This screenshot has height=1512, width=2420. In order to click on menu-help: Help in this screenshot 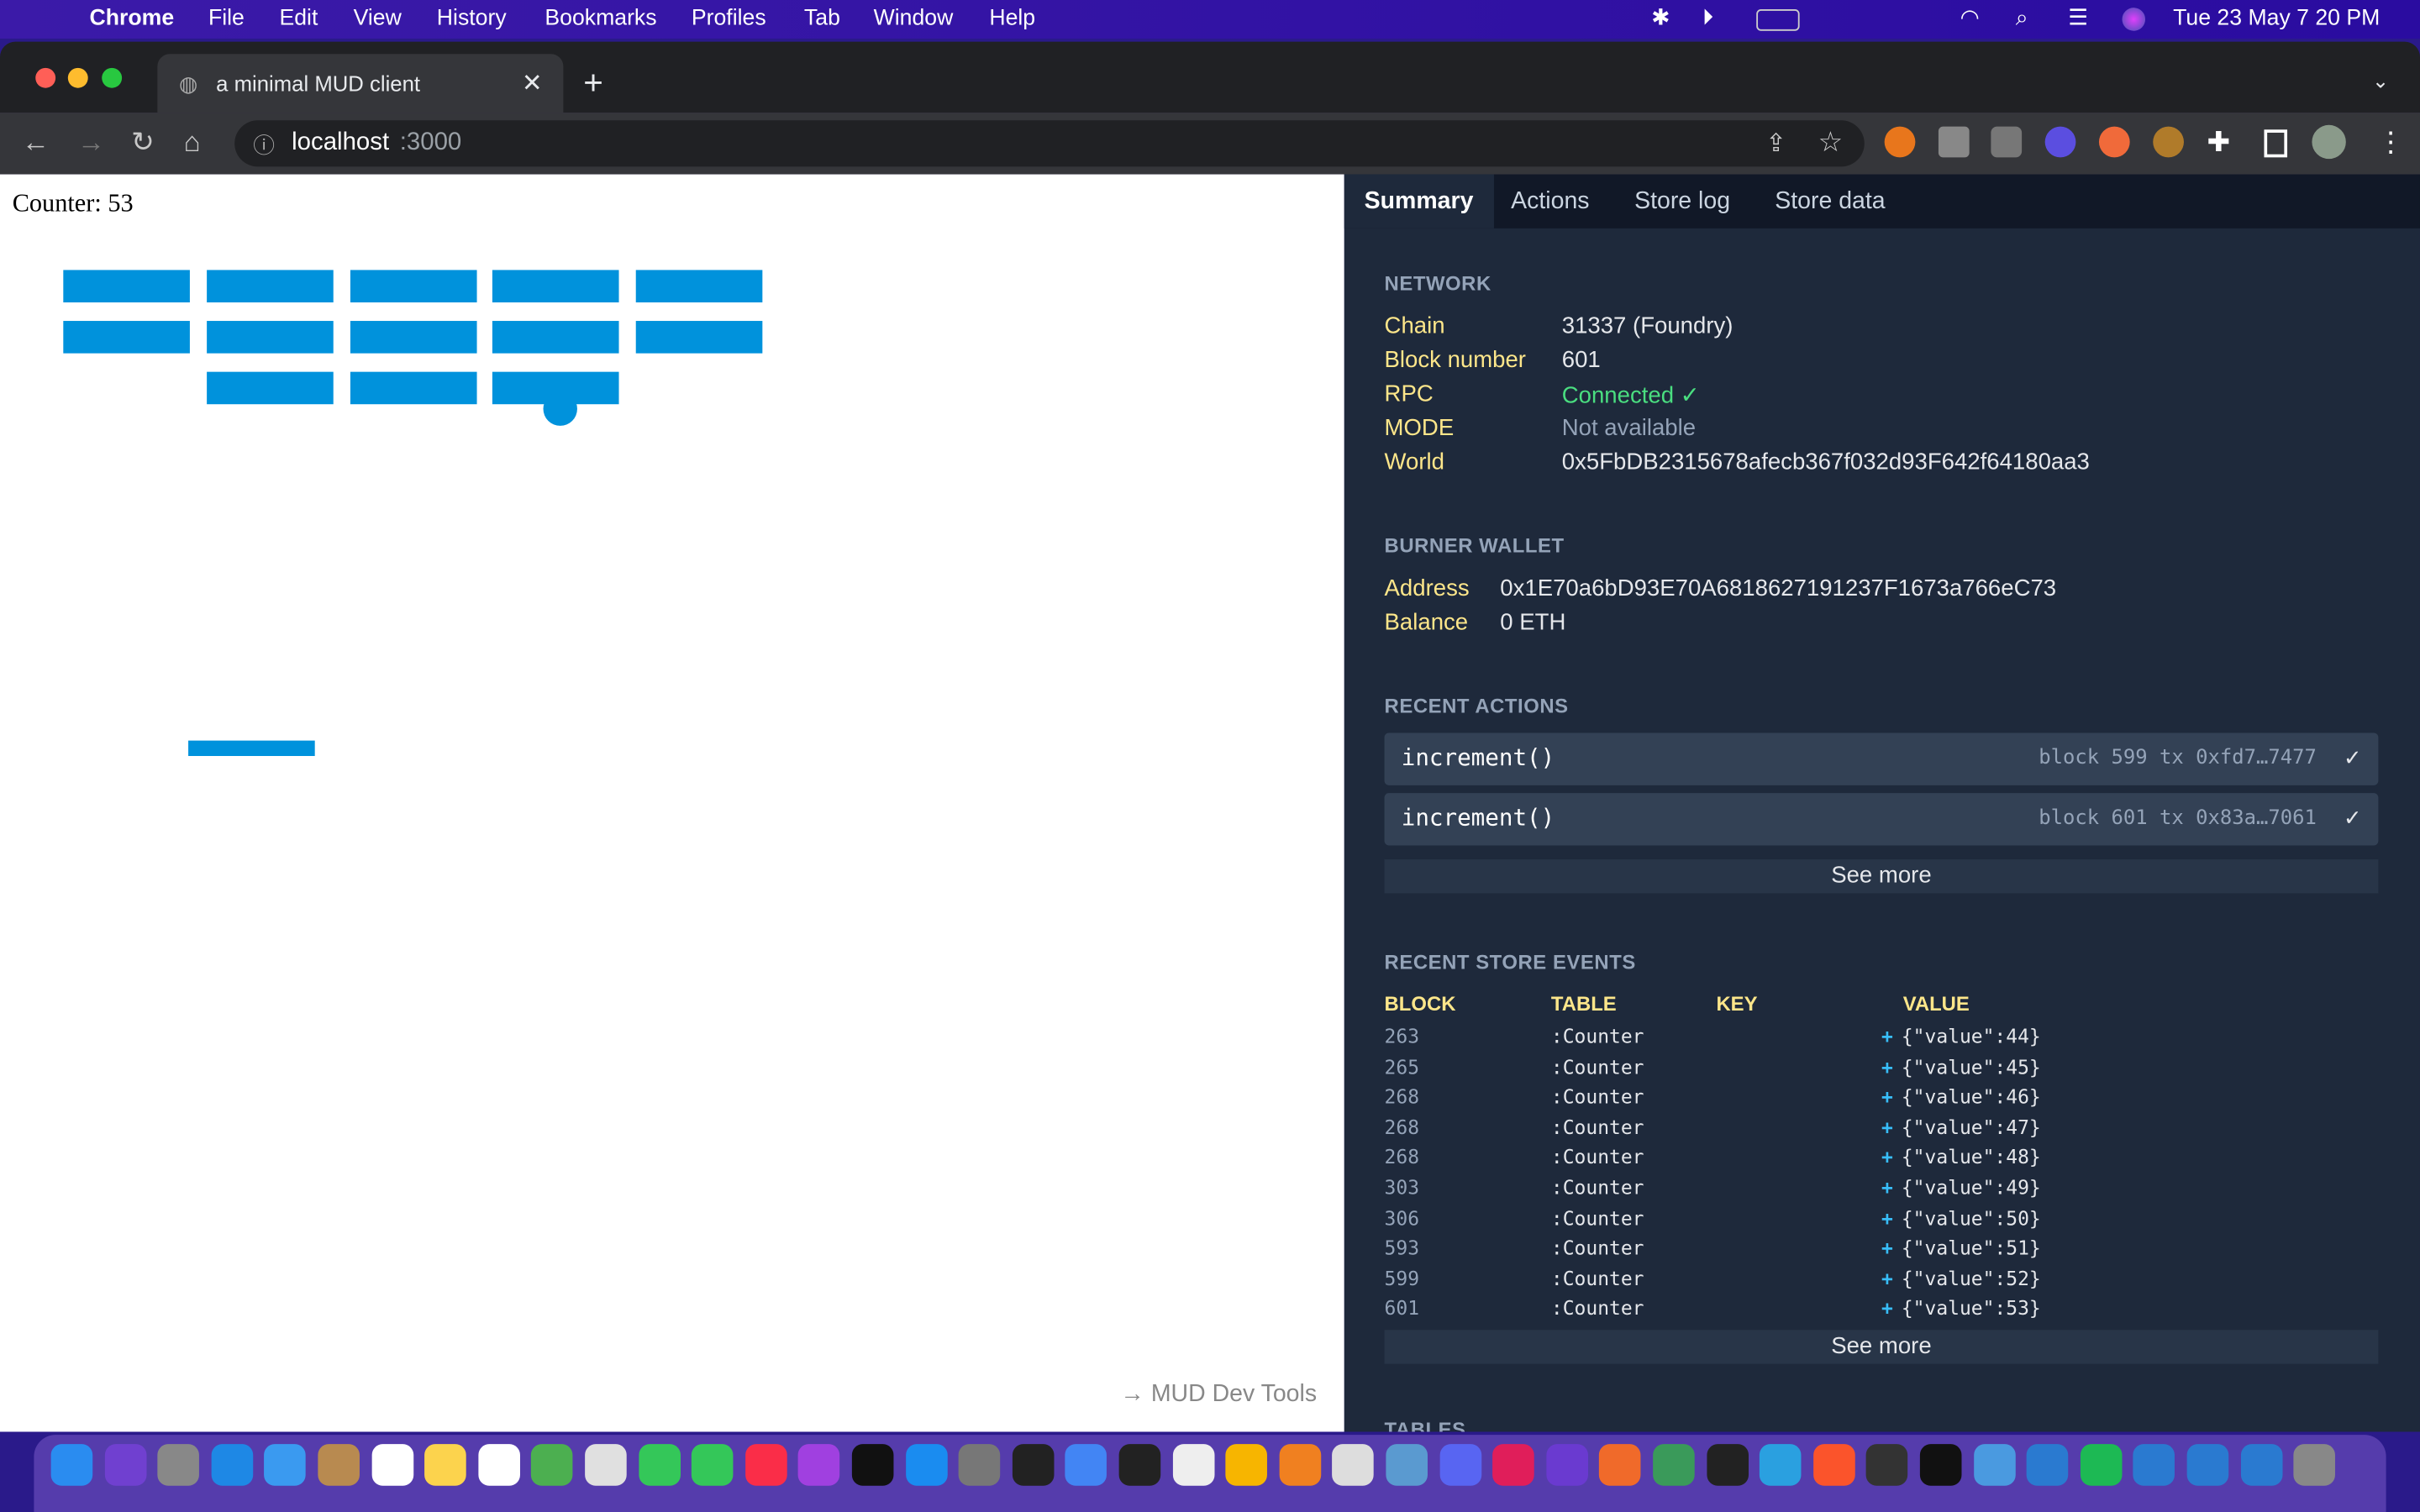, I will do `click(1012, 18)`.